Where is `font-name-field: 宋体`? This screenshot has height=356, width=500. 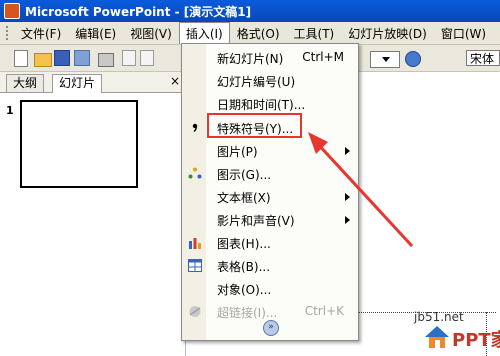 font-name-field: 宋体 is located at coordinates (483, 58).